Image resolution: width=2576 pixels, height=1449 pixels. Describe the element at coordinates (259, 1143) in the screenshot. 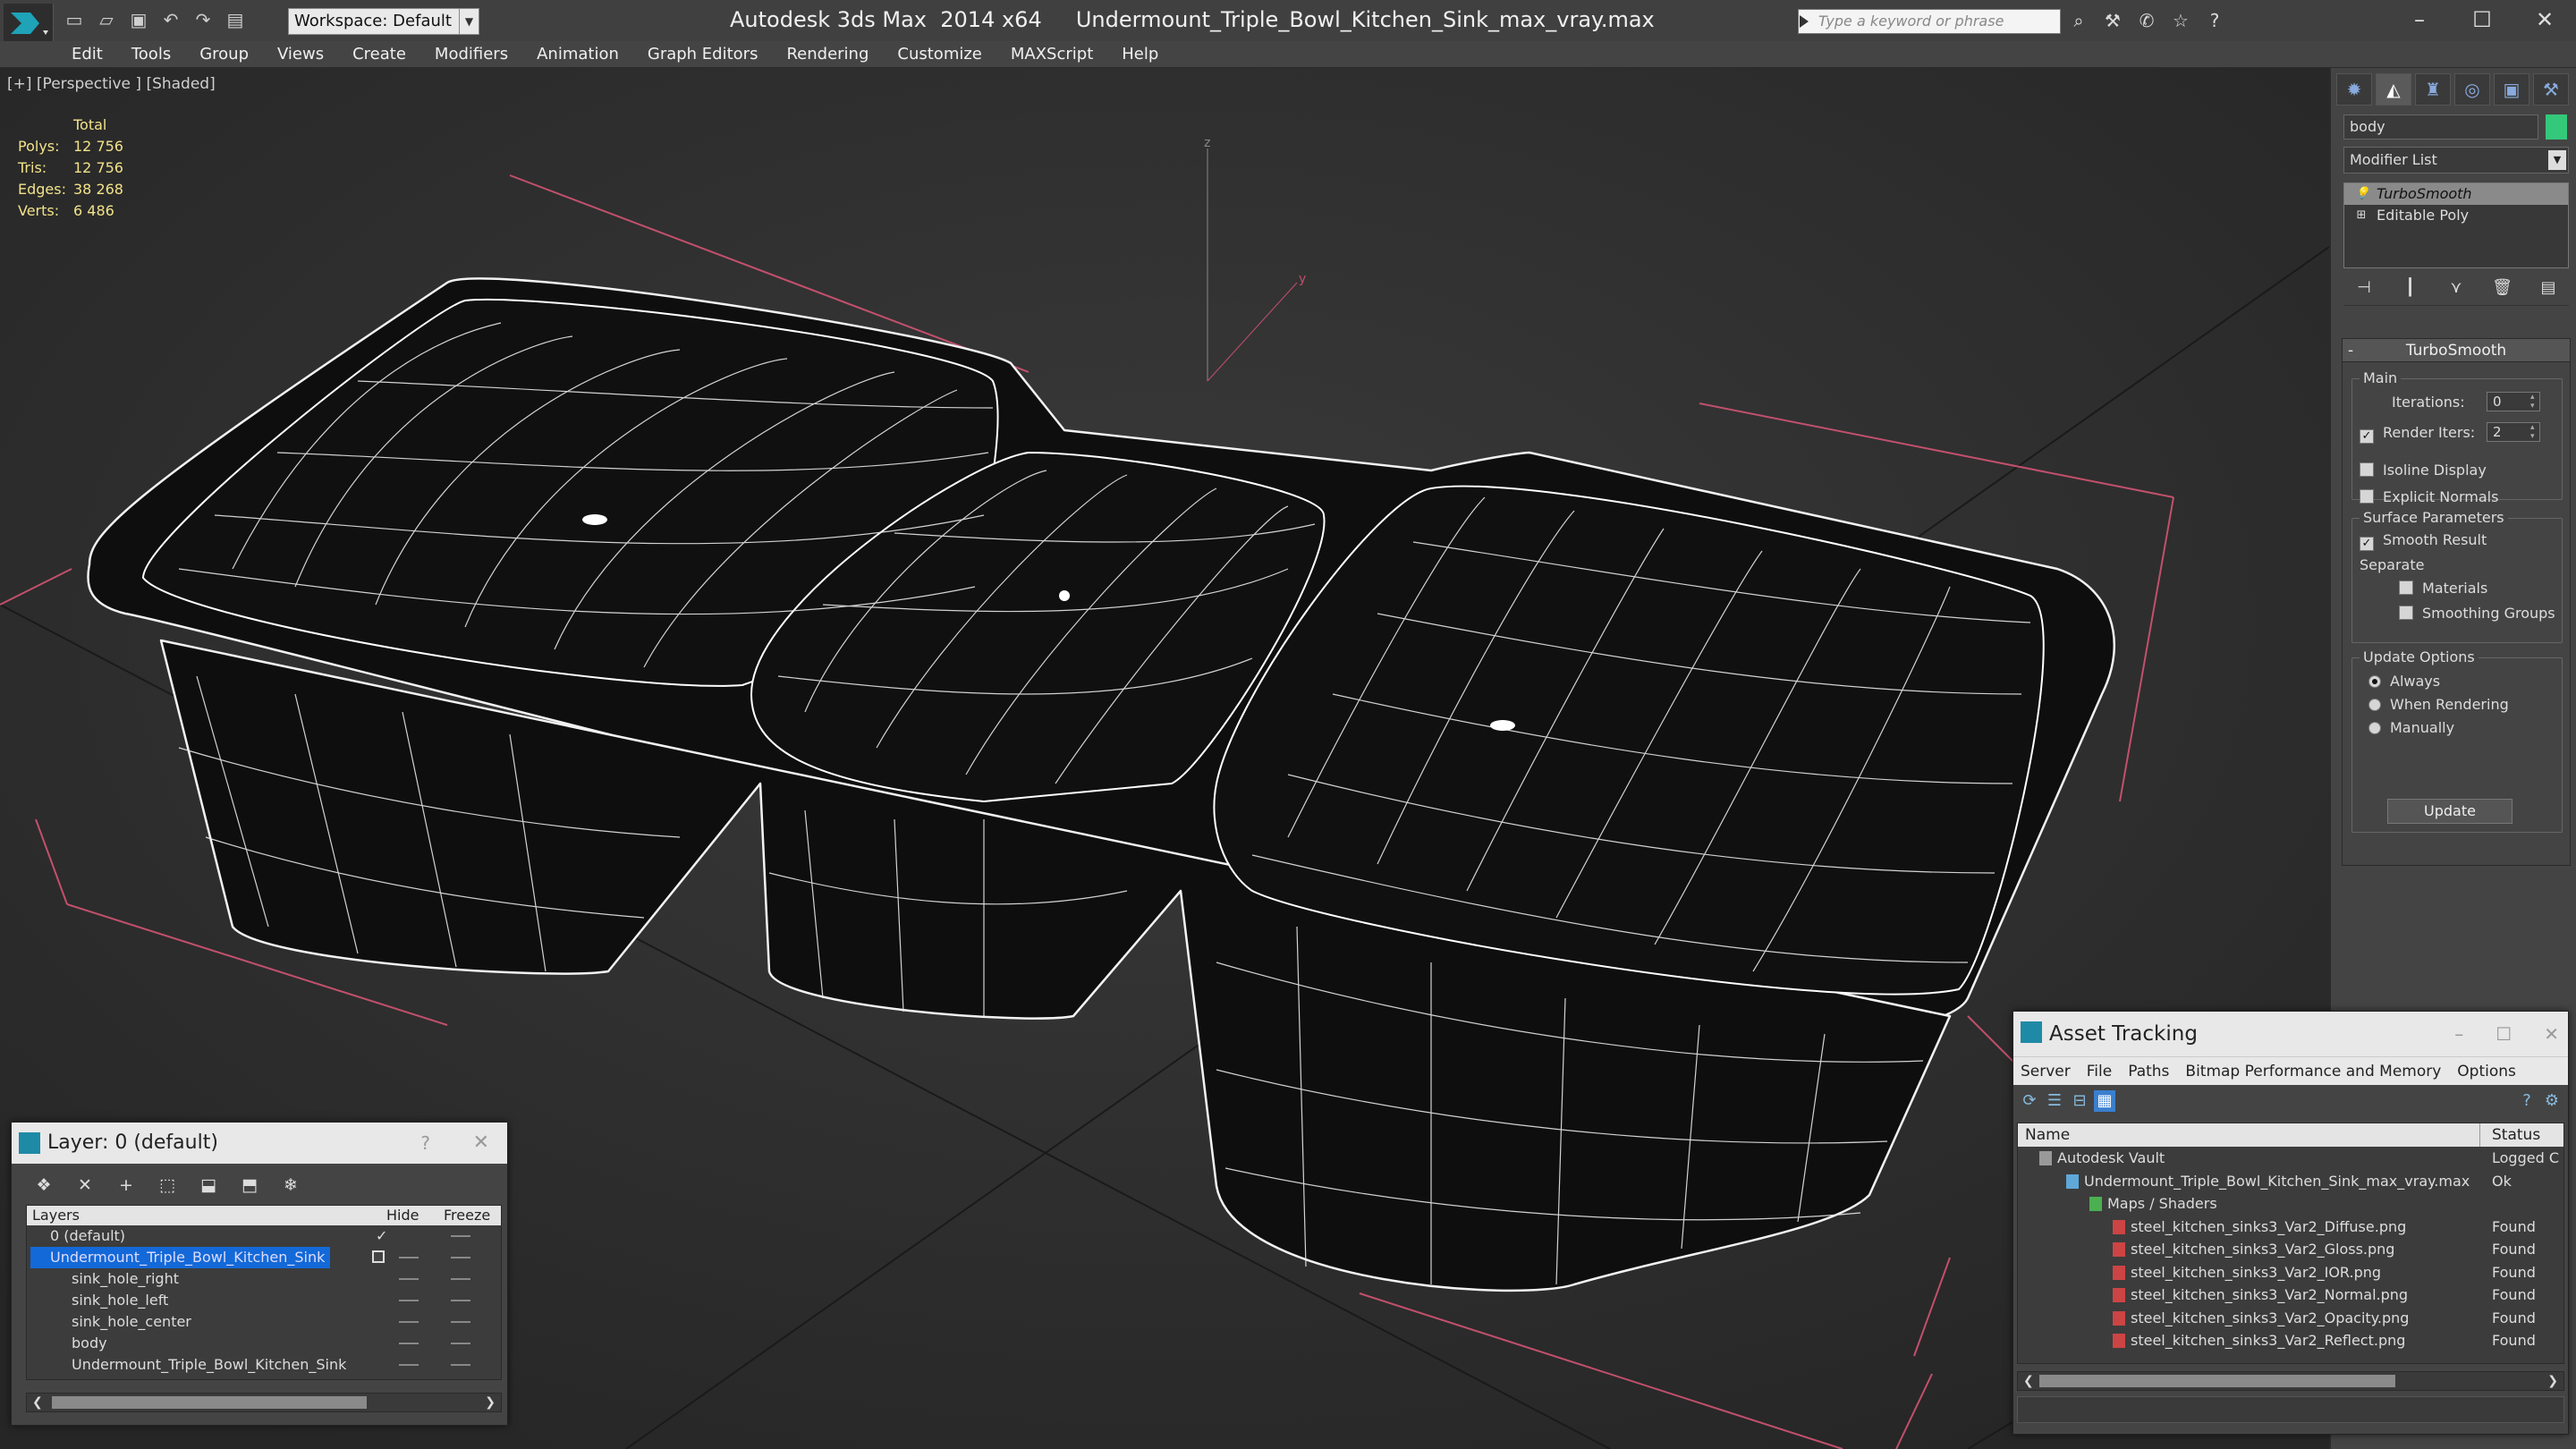

I see `layer-dialog-titlebar: Layer: 0 (default) ? ✕` at that location.